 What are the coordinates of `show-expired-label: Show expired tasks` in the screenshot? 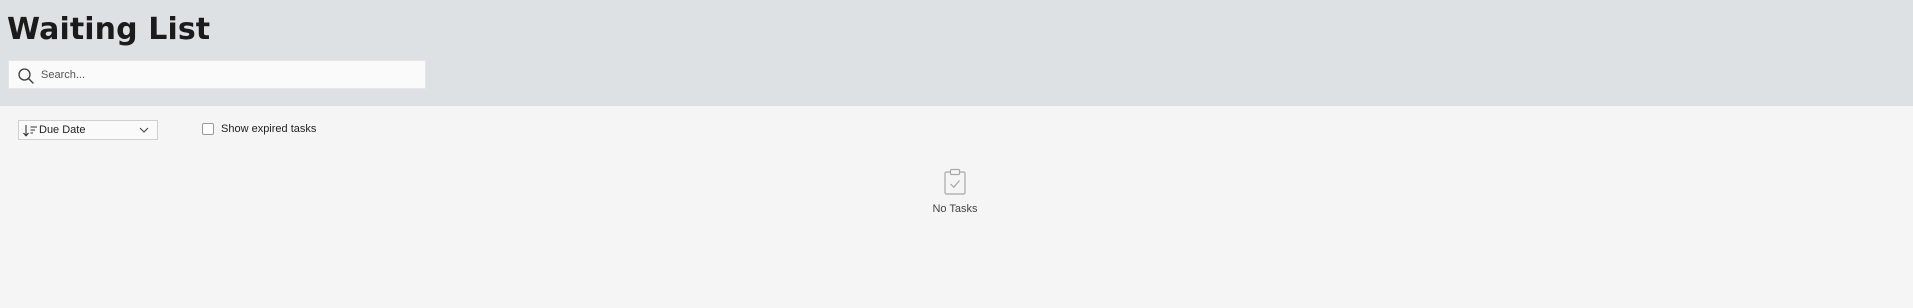 It's located at (269, 129).